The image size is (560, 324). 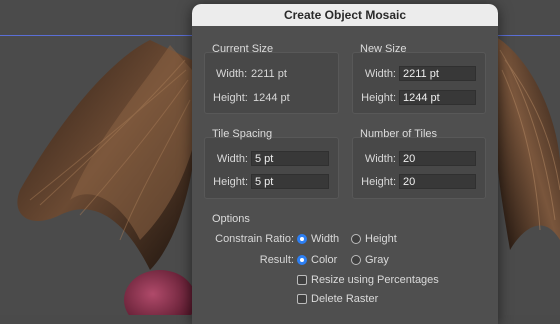 What do you see at coordinates (254, 239) in the screenshot?
I see `constrain-ratio-label: Constrain Ratio:` at bounding box center [254, 239].